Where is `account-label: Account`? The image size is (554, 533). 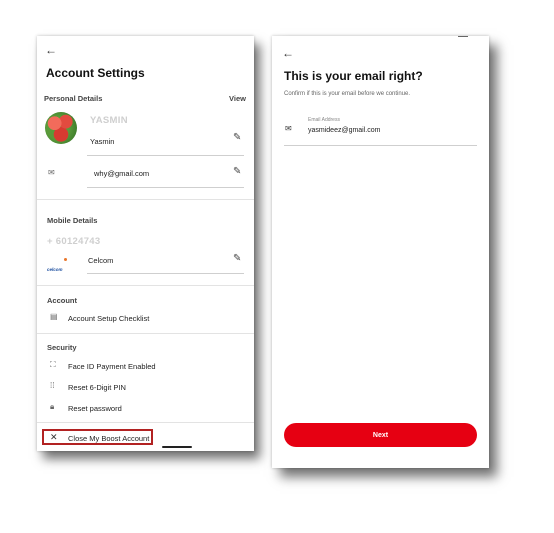
account-label: Account is located at coordinates (62, 300).